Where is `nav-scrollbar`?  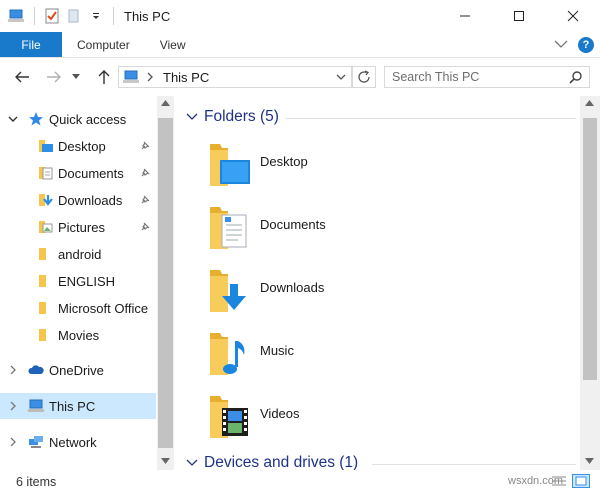 nav-scrollbar is located at coordinates (165, 283).